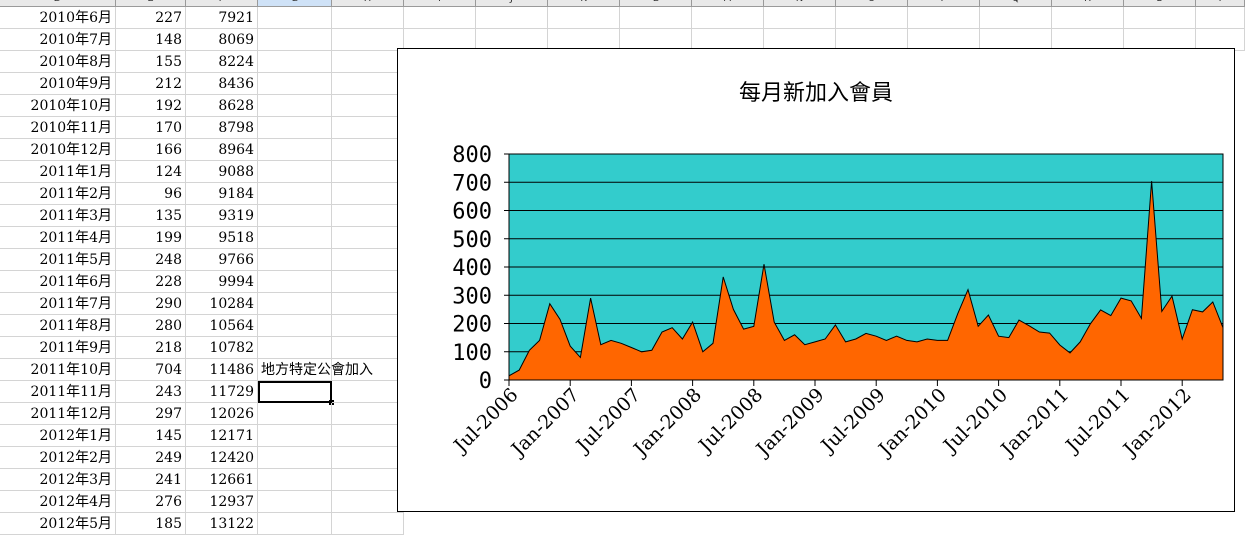 The image size is (1245, 541). What do you see at coordinates (151, 260) in the screenshot?
I see `count-cell: 248` at bounding box center [151, 260].